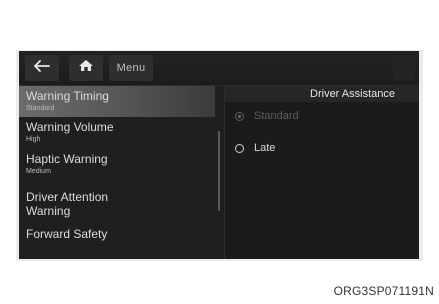 The height and width of the screenshot is (304, 439). What do you see at coordinates (276, 116) in the screenshot?
I see `radio-option-label: Standard` at bounding box center [276, 116].